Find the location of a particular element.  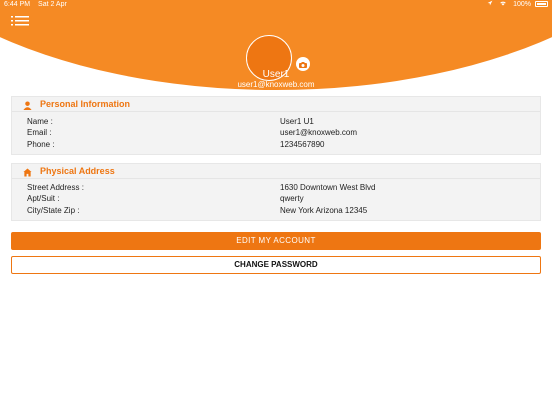

status-bar: 6:44 PM Sat 2 Apr 100% is located at coordinates (276, 5).